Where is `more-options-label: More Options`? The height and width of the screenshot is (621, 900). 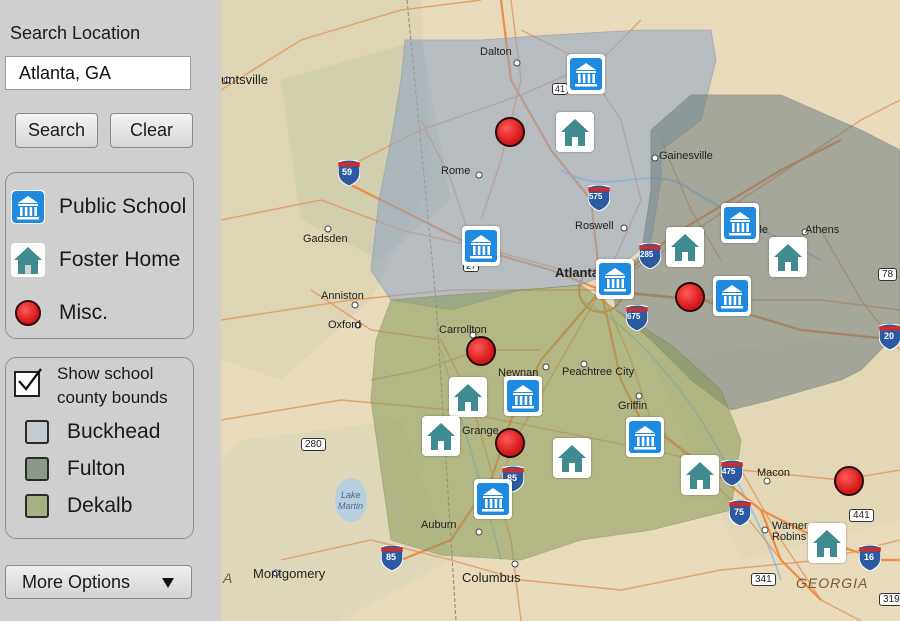
more-options-label: More Options is located at coordinates (76, 581).